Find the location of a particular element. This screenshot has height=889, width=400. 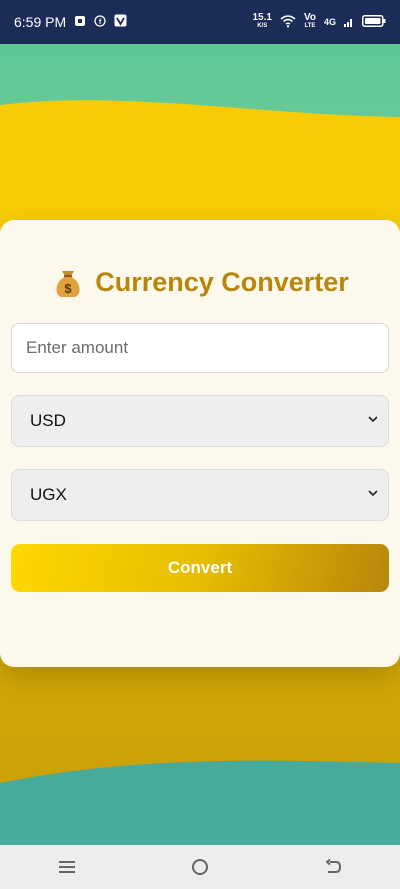

page-title: $ Currency Converter is located at coordinates (200, 282).